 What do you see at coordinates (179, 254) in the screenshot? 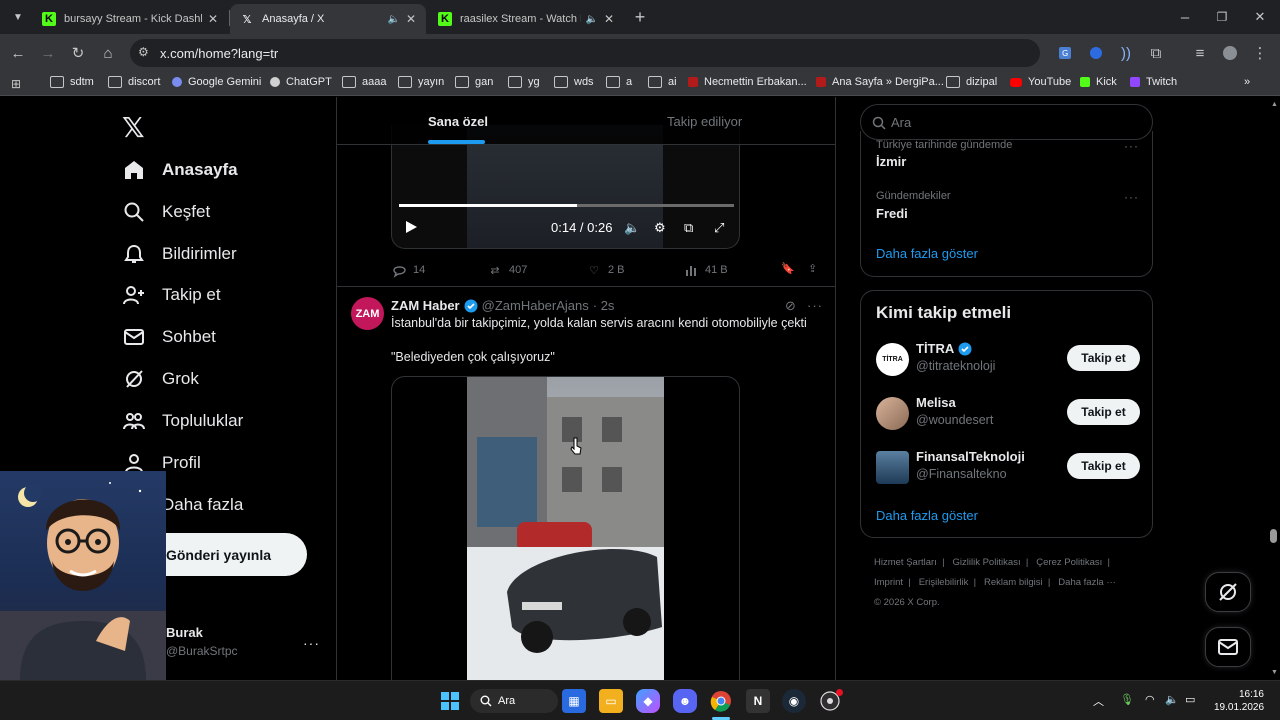
I see `nav-notifications: Bildirimler` at bounding box center [179, 254].